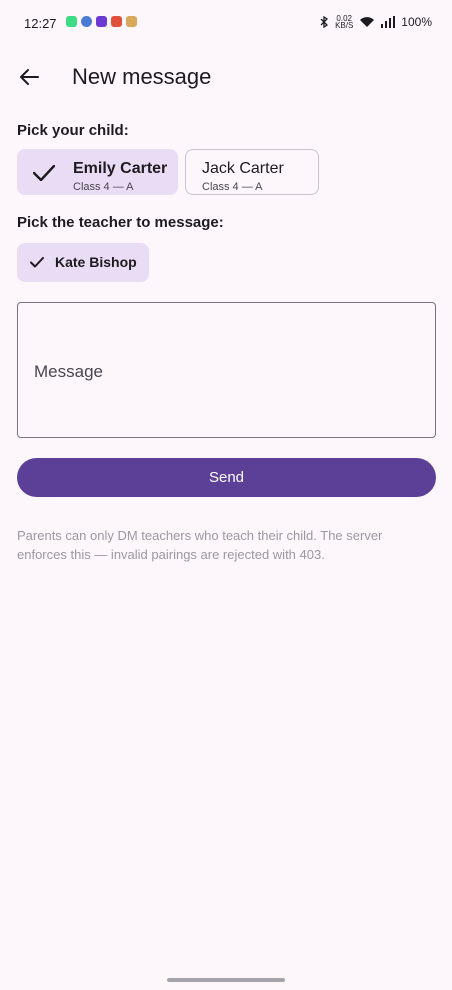  What do you see at coordinates (68, 371) in the screenshot?
I see `message-field-label: Message` at bounding box center [68, 371].